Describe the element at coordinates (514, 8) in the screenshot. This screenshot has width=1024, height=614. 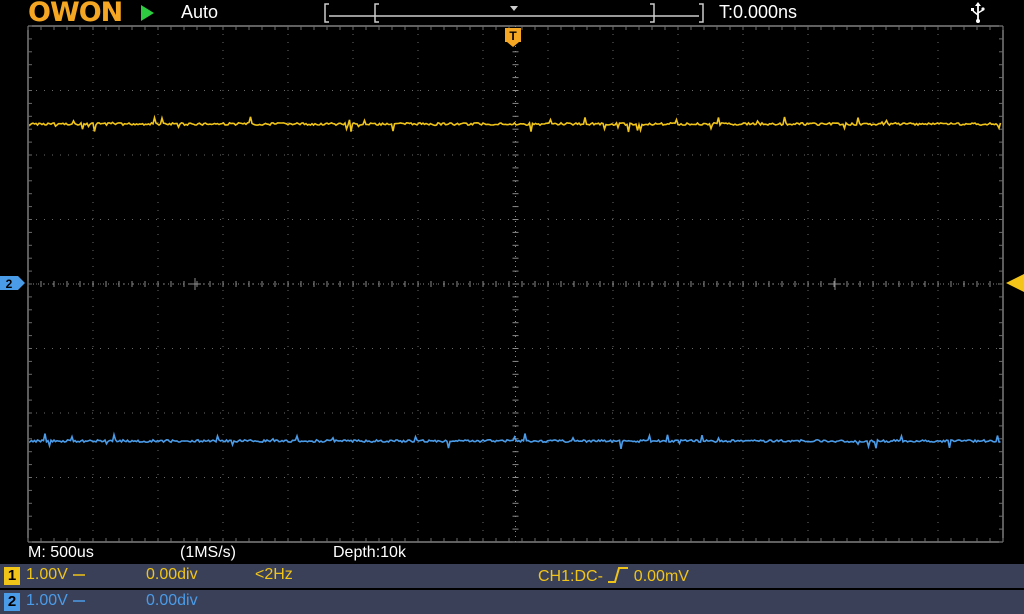
I see `trigger-position-marker` at that location.